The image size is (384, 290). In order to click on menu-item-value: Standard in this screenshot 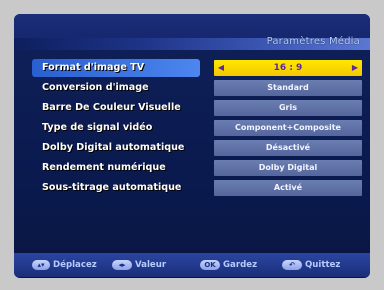, I will do `click(288, 88)`.